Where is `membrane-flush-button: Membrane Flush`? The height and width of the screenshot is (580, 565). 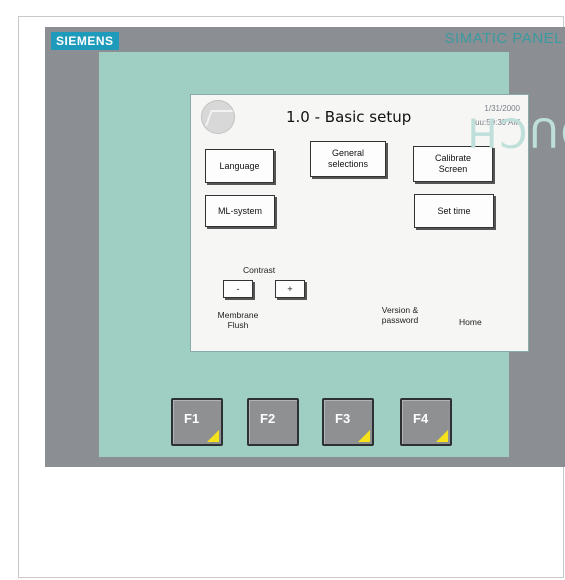
membrane-flush-button: Membrane Flush is located at coordinates (238, 320).